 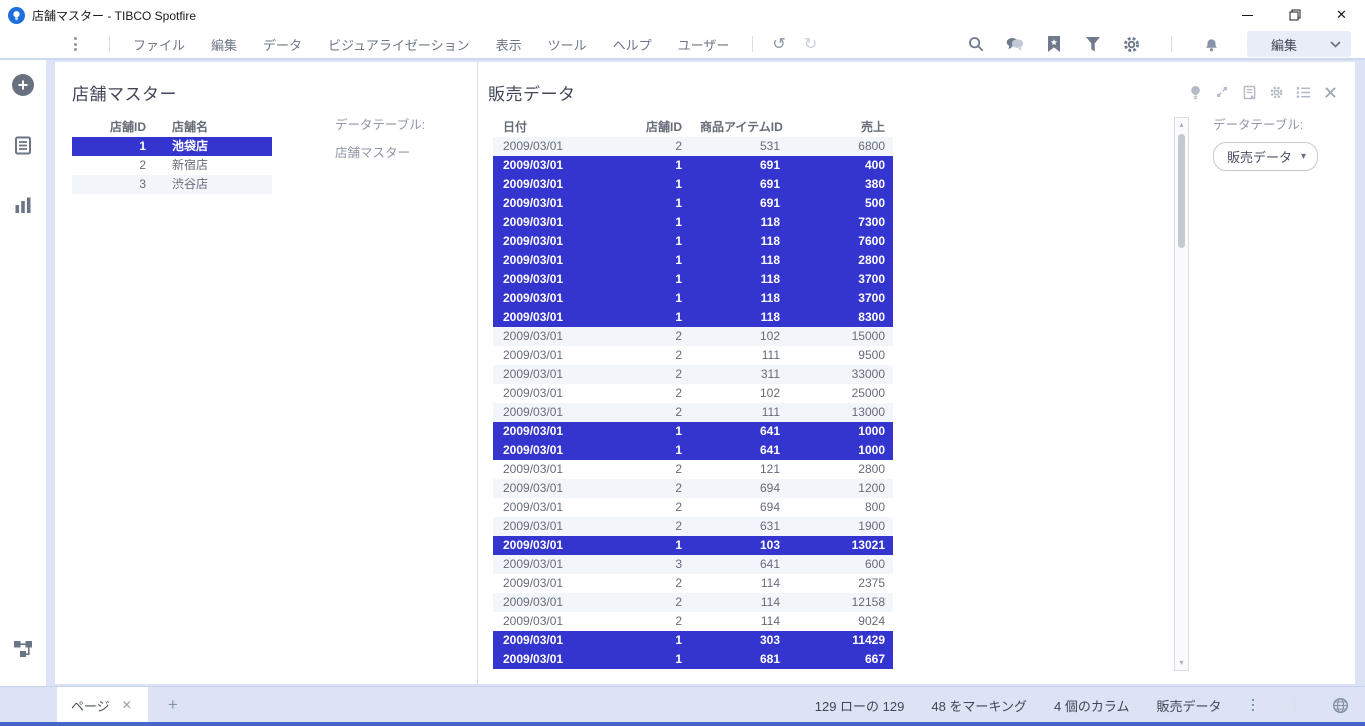 I want to click on status-item: 48 をマーキング, so click(x=979, y=705).